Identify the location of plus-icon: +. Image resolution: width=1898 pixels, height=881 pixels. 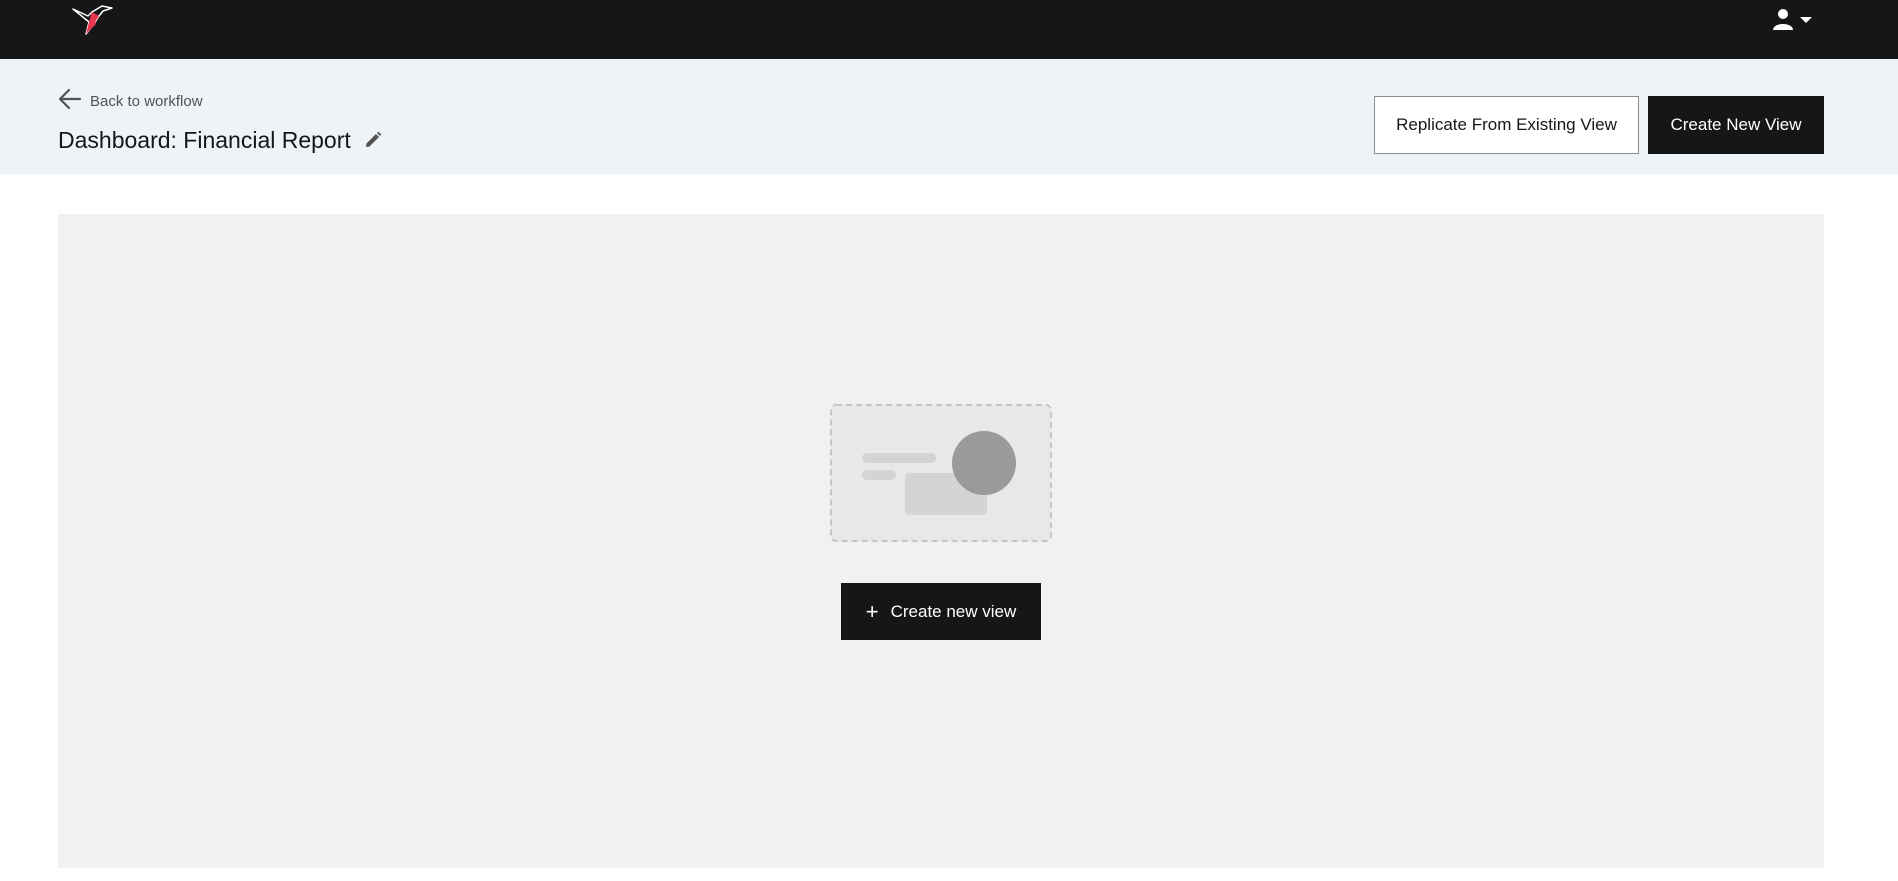
(872, 611).